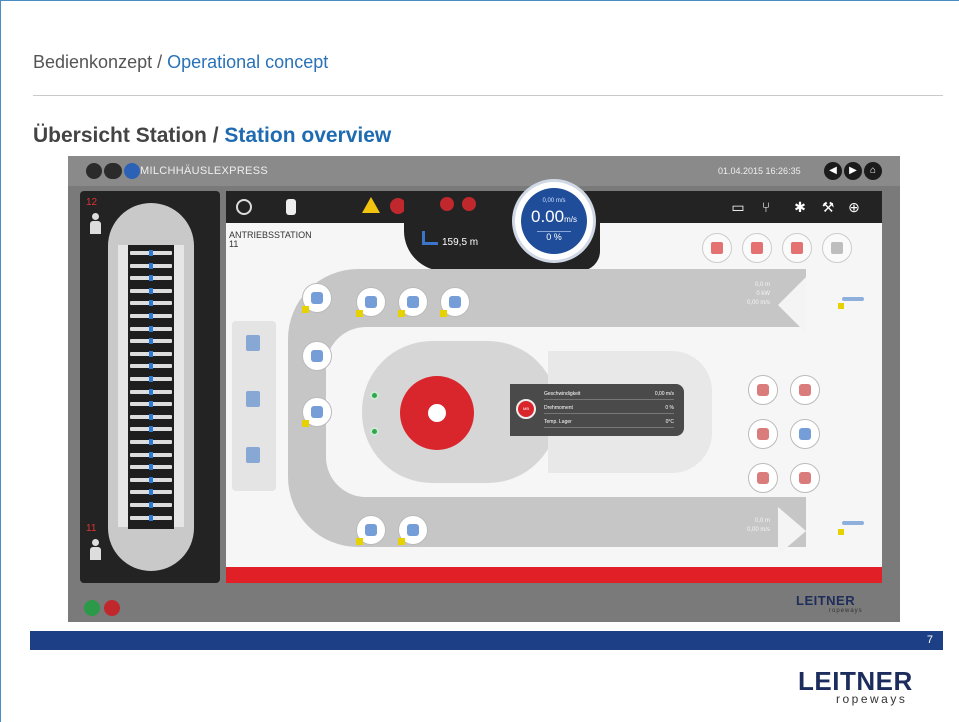  I want to click on station-name: ANTRIEBSSTATION, so click(270, 235).